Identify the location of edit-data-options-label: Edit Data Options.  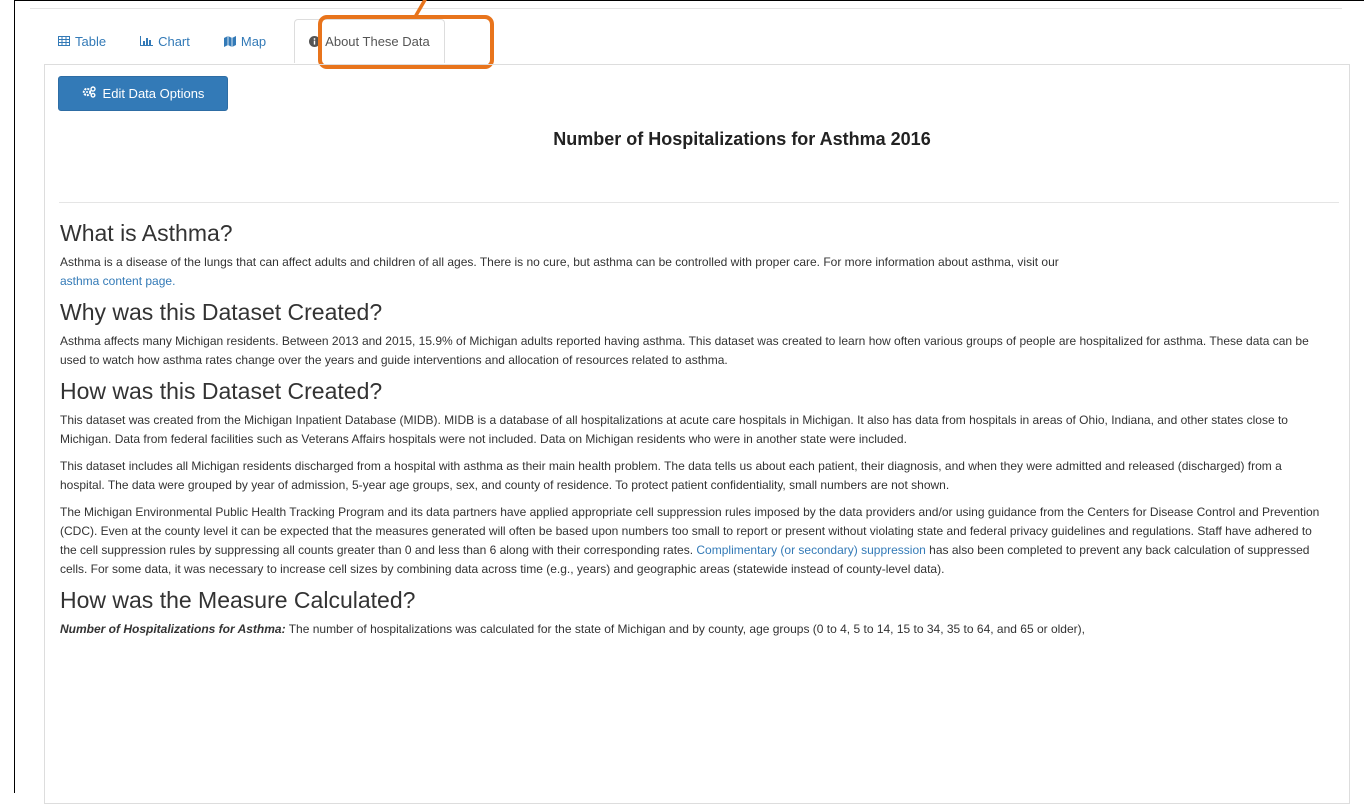
(153, 93).